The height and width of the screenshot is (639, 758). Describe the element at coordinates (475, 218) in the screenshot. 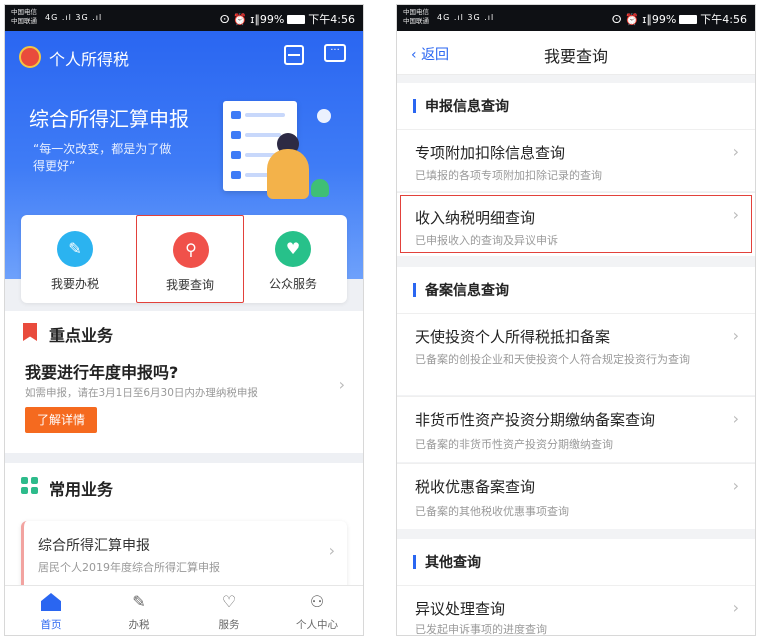

I see `row-title: 收入纳税明细查询` at that location.